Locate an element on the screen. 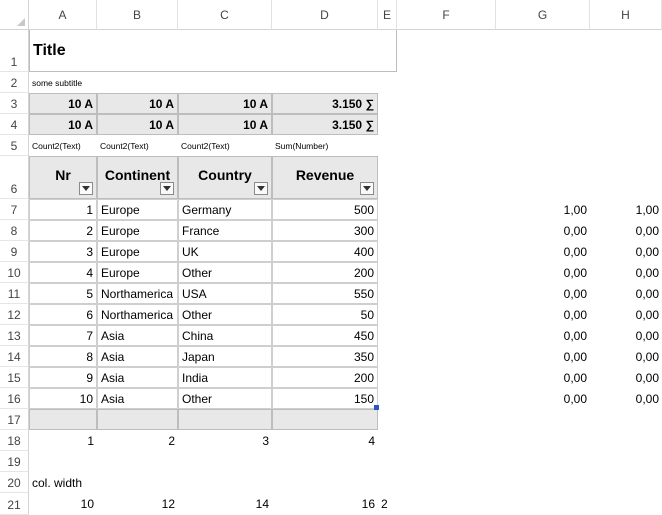 The height and width of the screenshot is (515, 662). table-cell: 3 is located at coordinates (63, 251).